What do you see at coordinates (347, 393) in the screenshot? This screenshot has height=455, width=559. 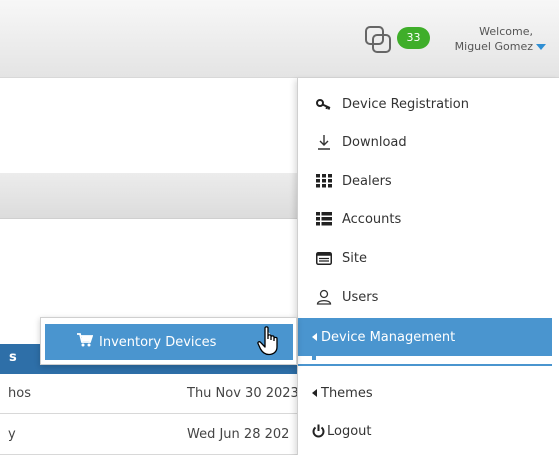 I see `menu-item-label: Themes` at bounding box center [347, 393].